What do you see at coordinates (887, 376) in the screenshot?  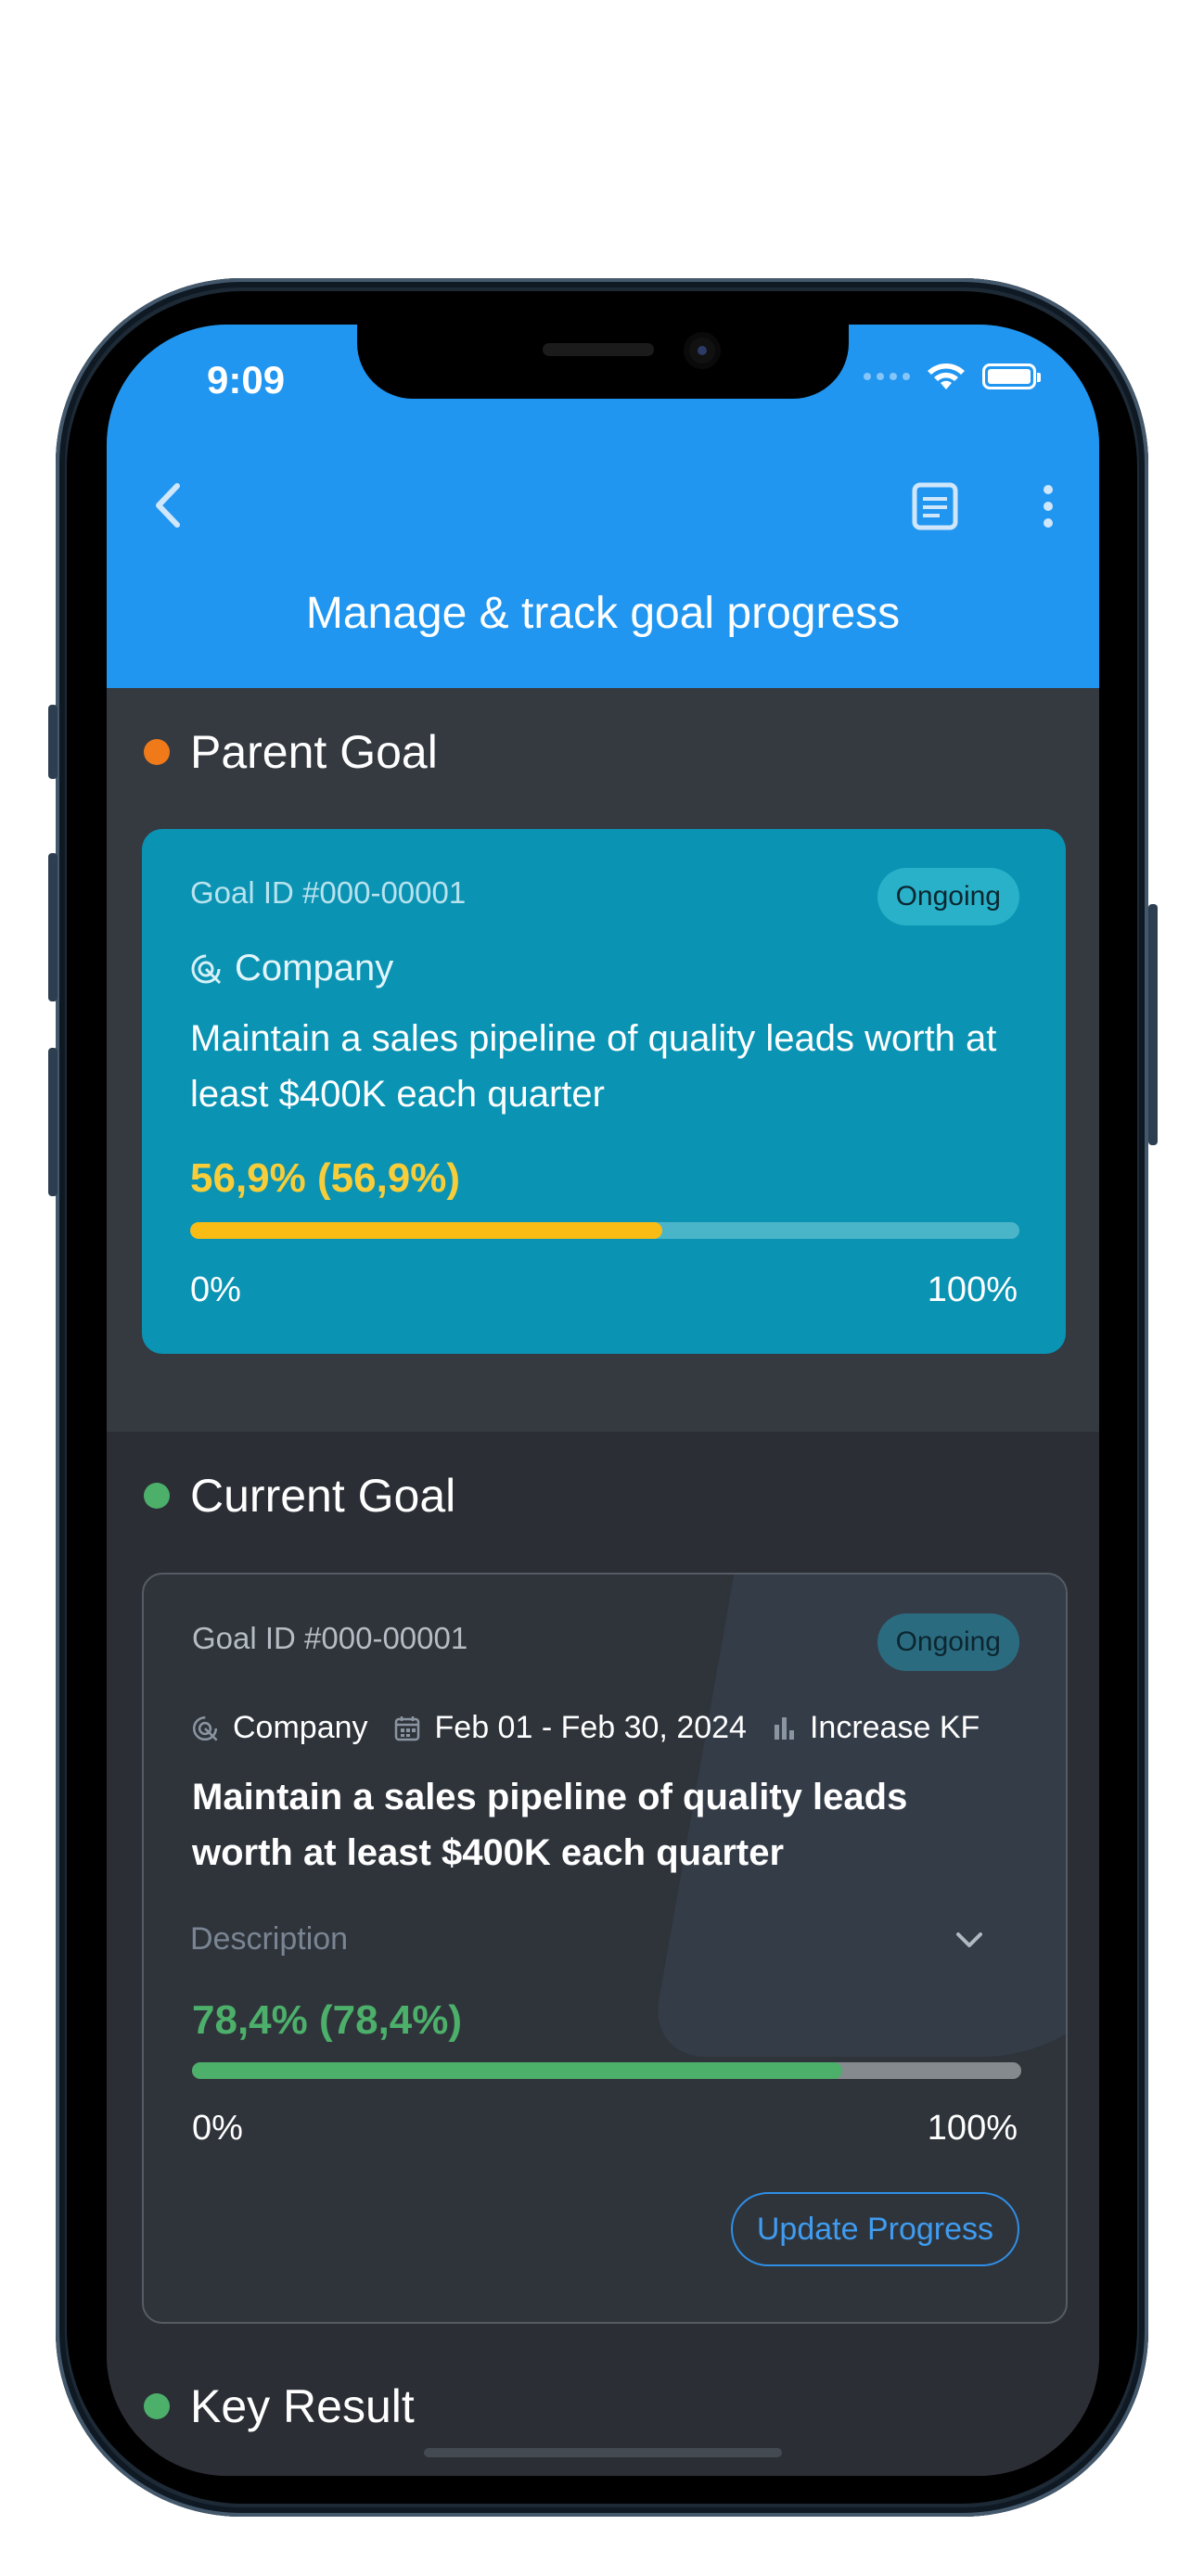 I see `signal-icon` at bounding box center [887, 376].